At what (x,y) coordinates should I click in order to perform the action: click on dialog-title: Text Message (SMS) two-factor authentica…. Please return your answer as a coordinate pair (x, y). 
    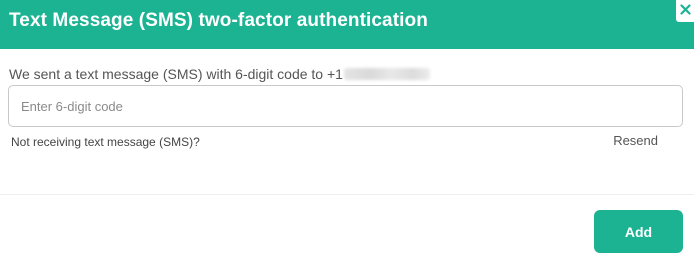
    Looking at the image, I should click on (218, 20).